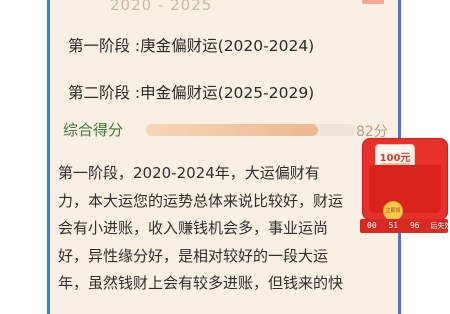 This screenshot has width=450, height=314. What do you see at coordinates (201, 283) in the screenshot?
I see `description-line: 年，虽然钱财上会有较多进账，但钱来的快` at bounding box center [201, 283].